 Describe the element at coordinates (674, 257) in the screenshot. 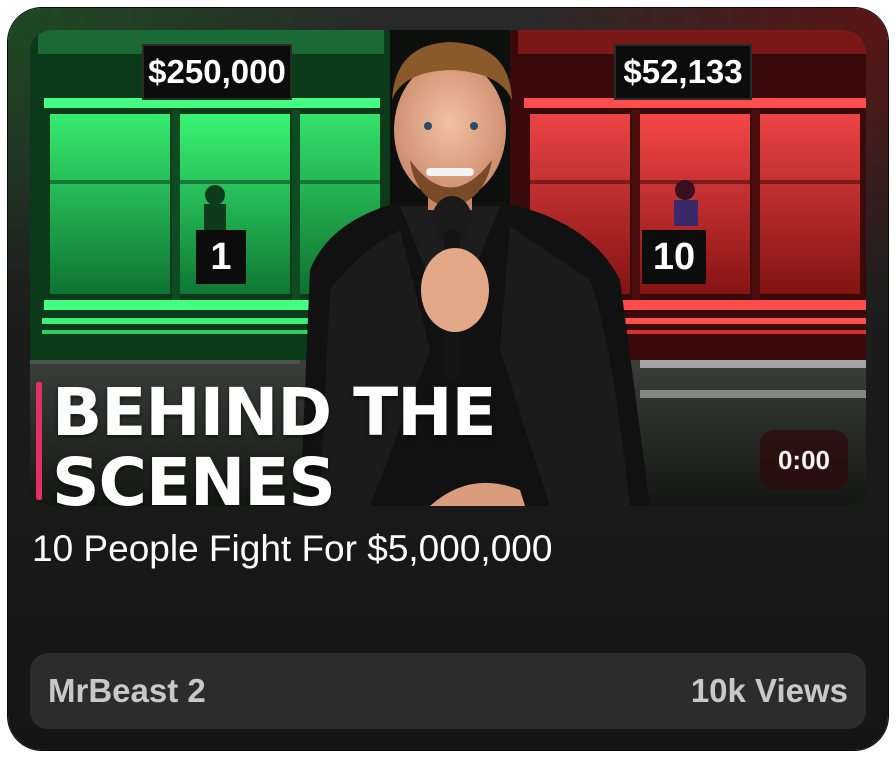

I see `right-booth-number-sign: 10` at that location.